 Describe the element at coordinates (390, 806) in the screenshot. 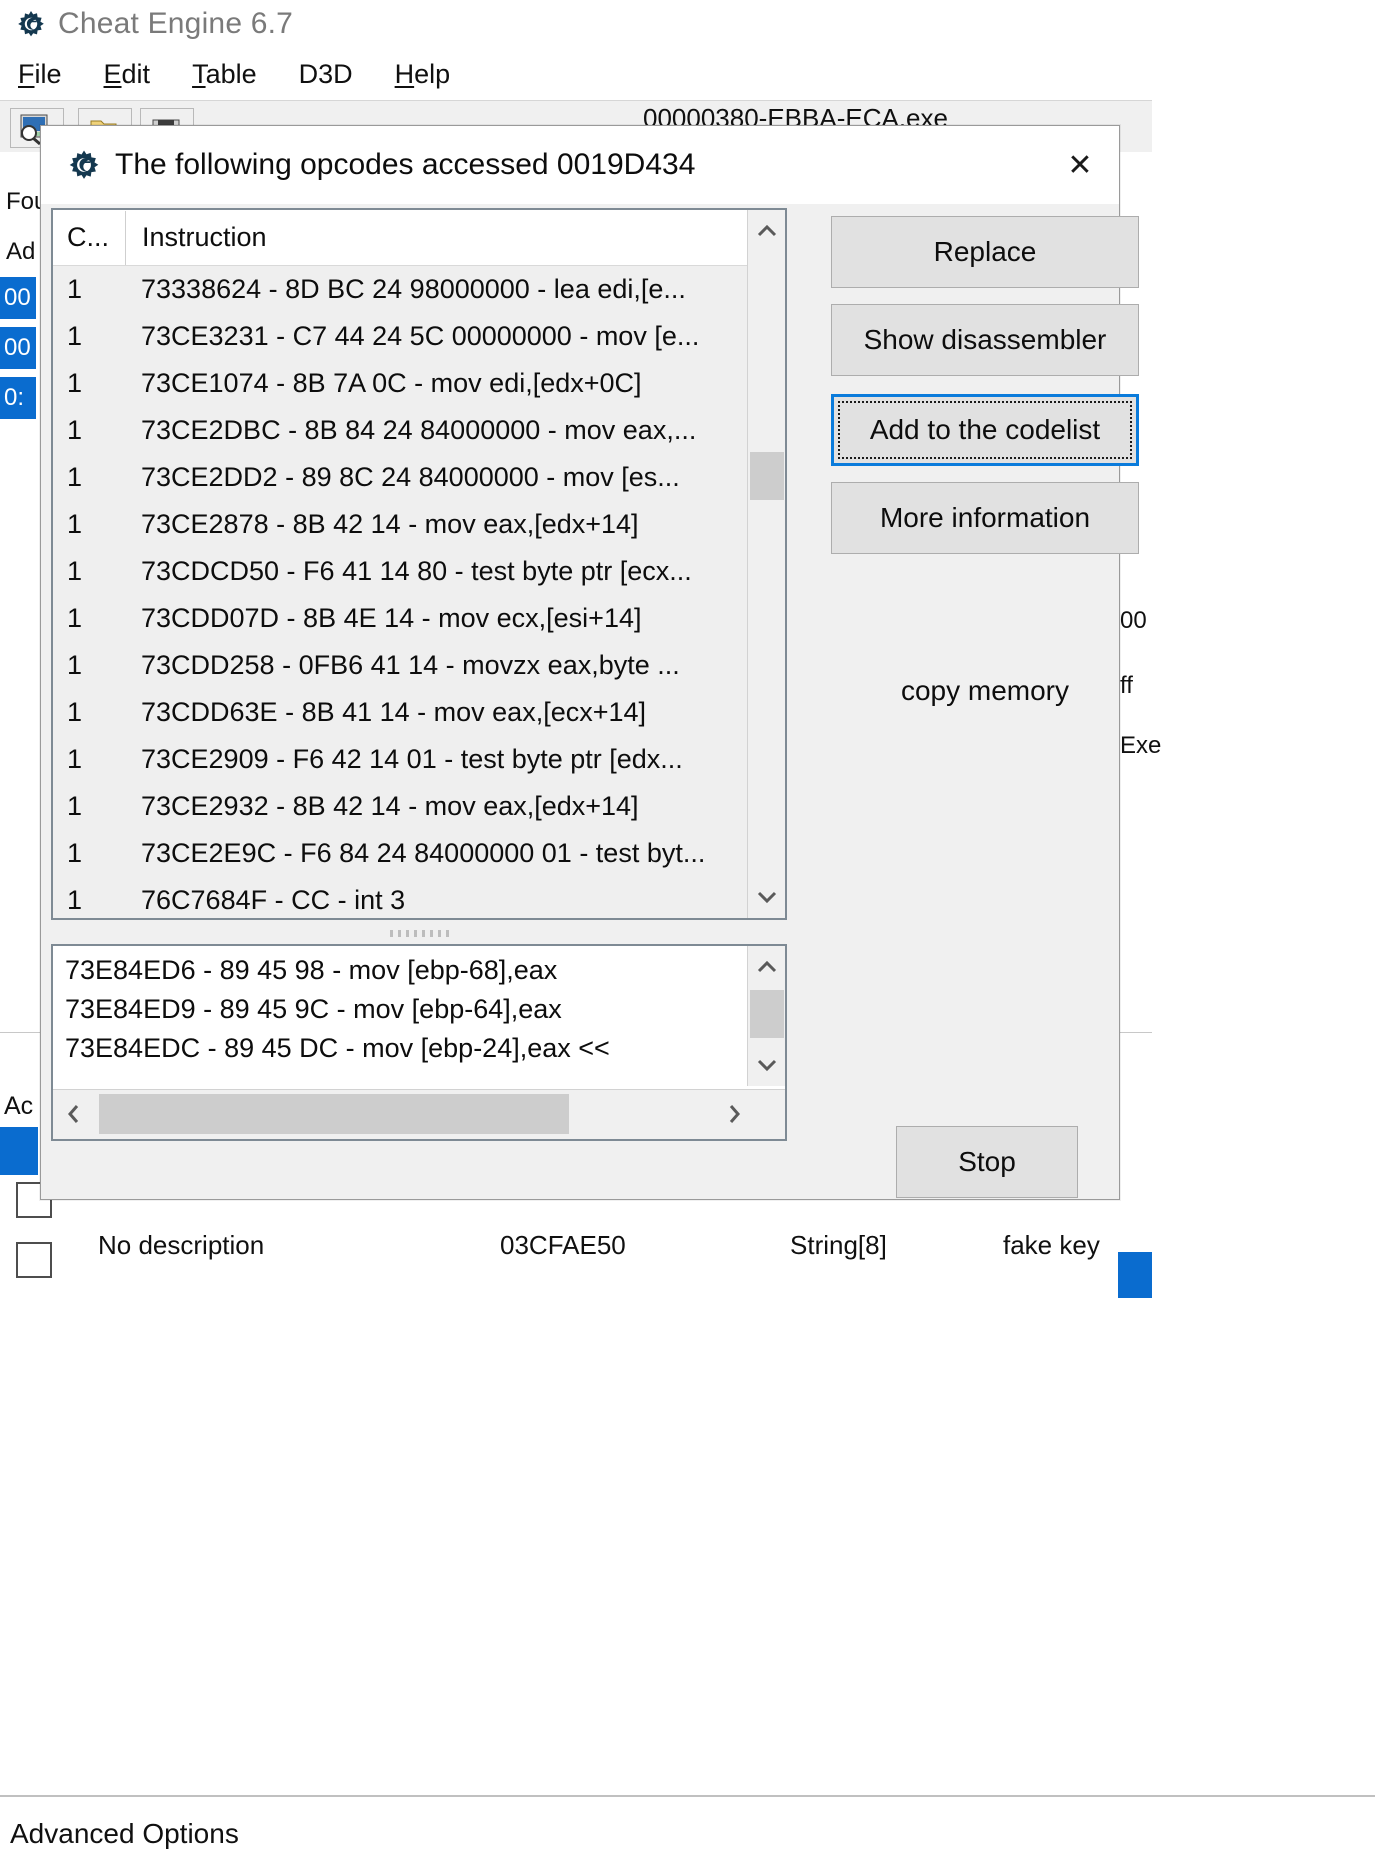

I see `row-instruction: 73CE2932 - 8B 42 14 - mov eax,[edx+14]` at that location.